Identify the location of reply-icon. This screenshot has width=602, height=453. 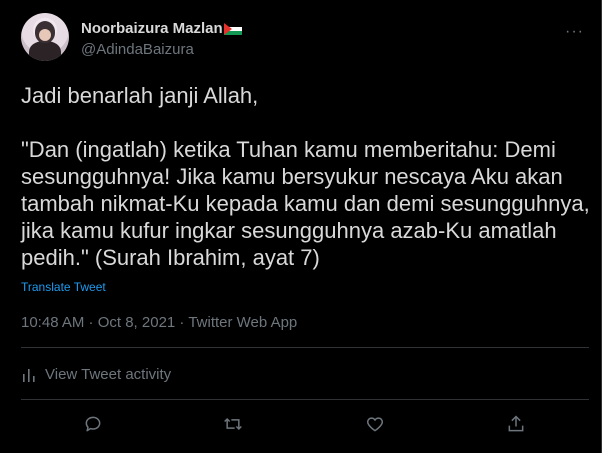
(93, 424).